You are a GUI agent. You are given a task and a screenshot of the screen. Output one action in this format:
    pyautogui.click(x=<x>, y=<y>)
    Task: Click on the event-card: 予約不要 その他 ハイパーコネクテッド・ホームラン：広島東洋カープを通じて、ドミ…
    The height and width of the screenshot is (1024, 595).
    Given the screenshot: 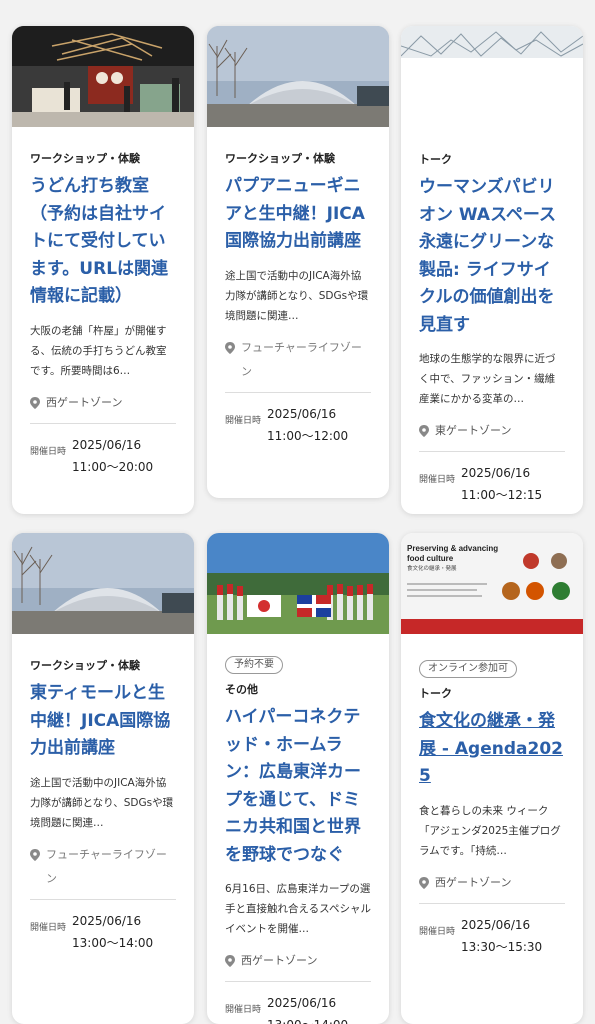 What is the action you would take?
    pyautogui.click(x=298, y=778)
    